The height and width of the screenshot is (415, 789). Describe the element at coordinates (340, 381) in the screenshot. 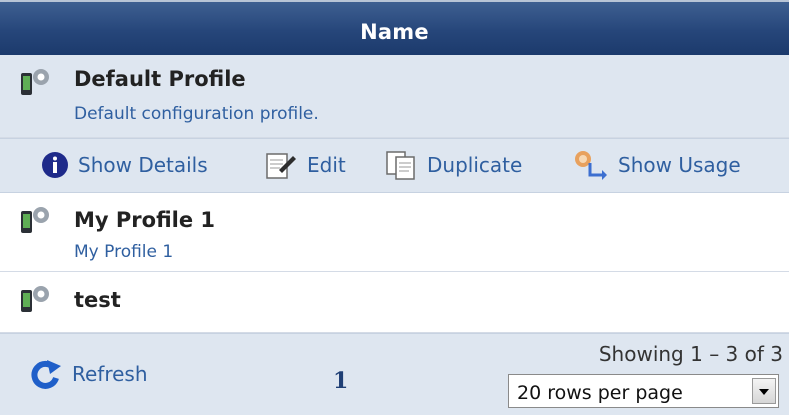

I see `current-page-number: 1` at that location.